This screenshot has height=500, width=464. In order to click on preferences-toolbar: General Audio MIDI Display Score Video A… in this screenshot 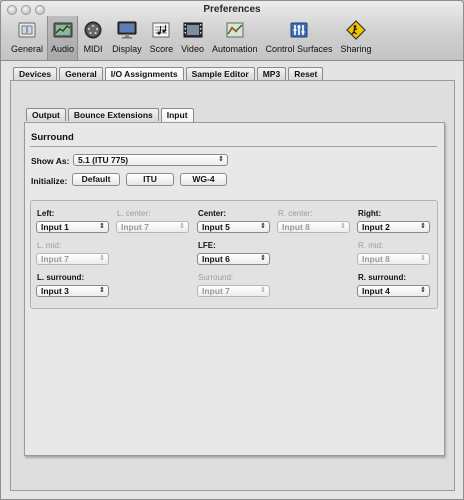, I will do `click(191, 38)`.